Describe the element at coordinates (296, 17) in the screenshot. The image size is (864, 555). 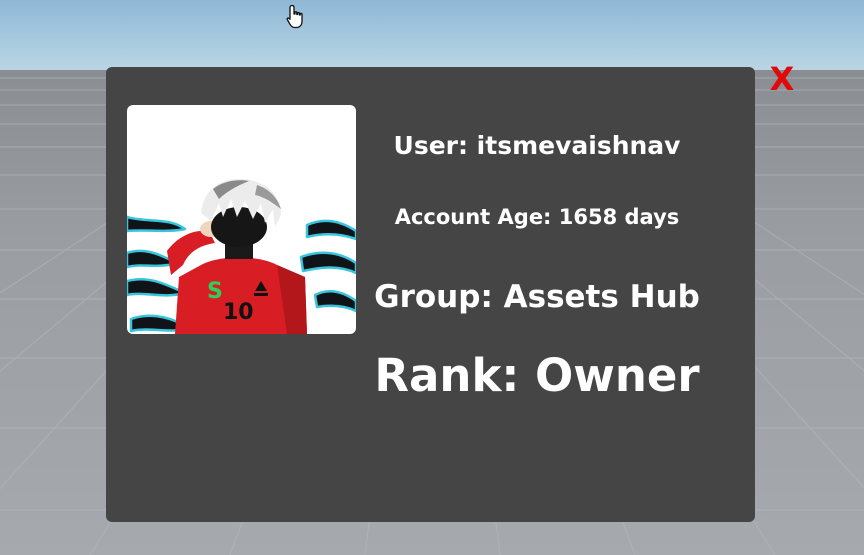
I see `hand-pointer-icon` at that location.